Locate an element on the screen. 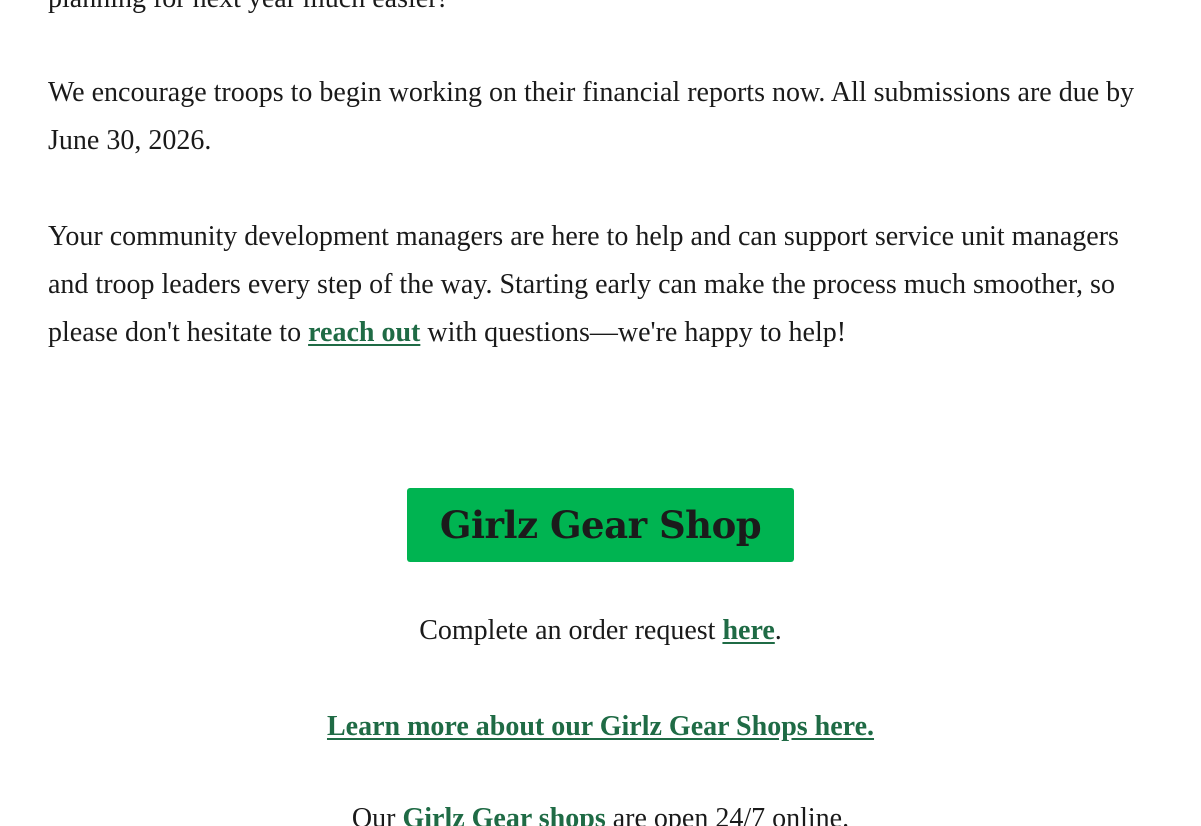 This screenshot has width=1201, height=826. order-line-text-after: . is located at coordinates (778, 630).